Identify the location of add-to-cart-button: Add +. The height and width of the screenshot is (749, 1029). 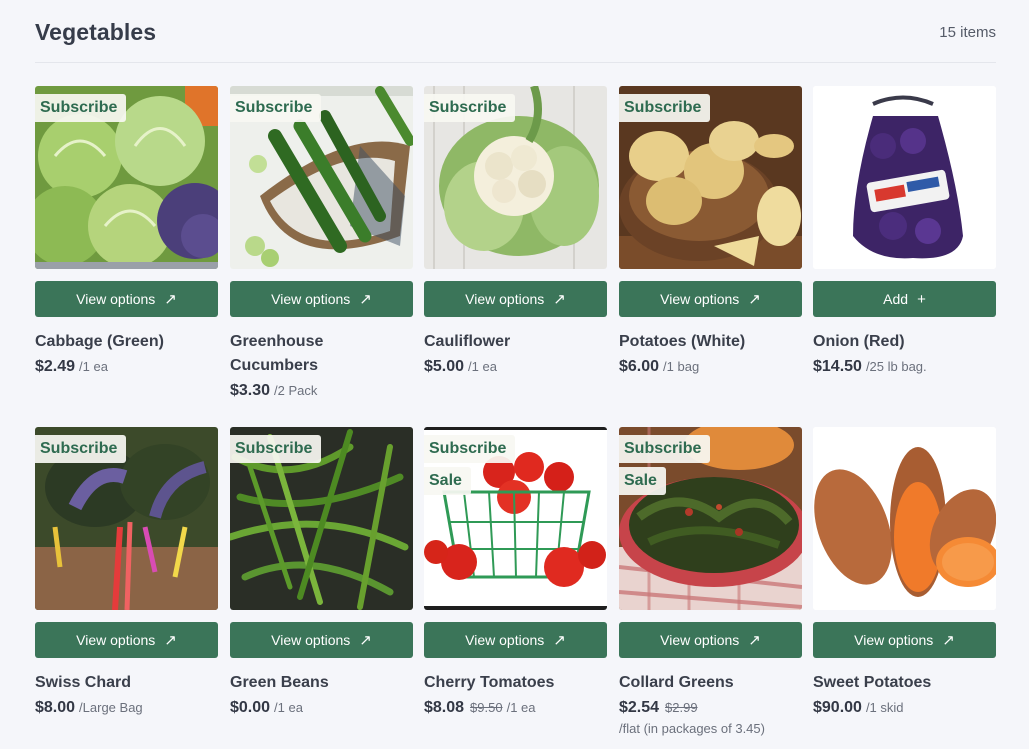
(904, 299).